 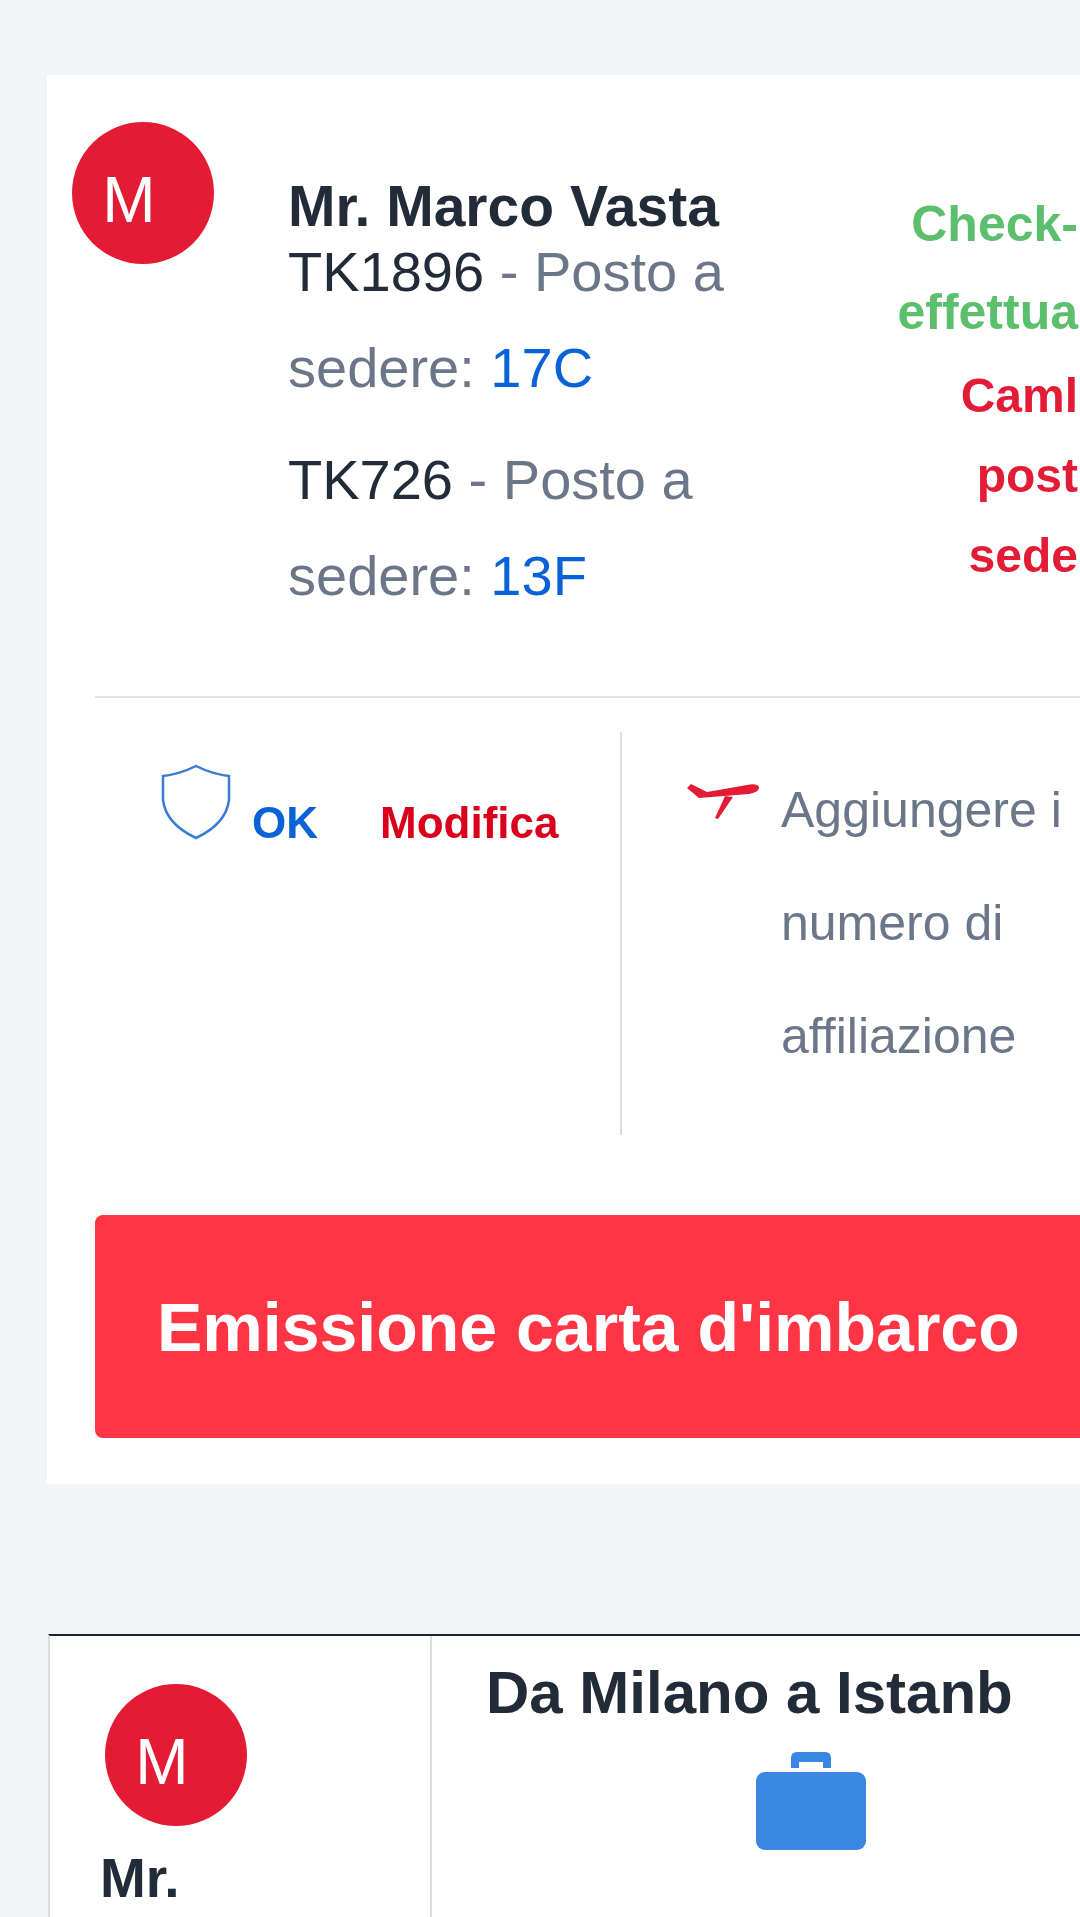 What do you see at coordinates (469, 823) in the screenshot?
I see `edit-link: Modifica` at bounding box center [469, 823].